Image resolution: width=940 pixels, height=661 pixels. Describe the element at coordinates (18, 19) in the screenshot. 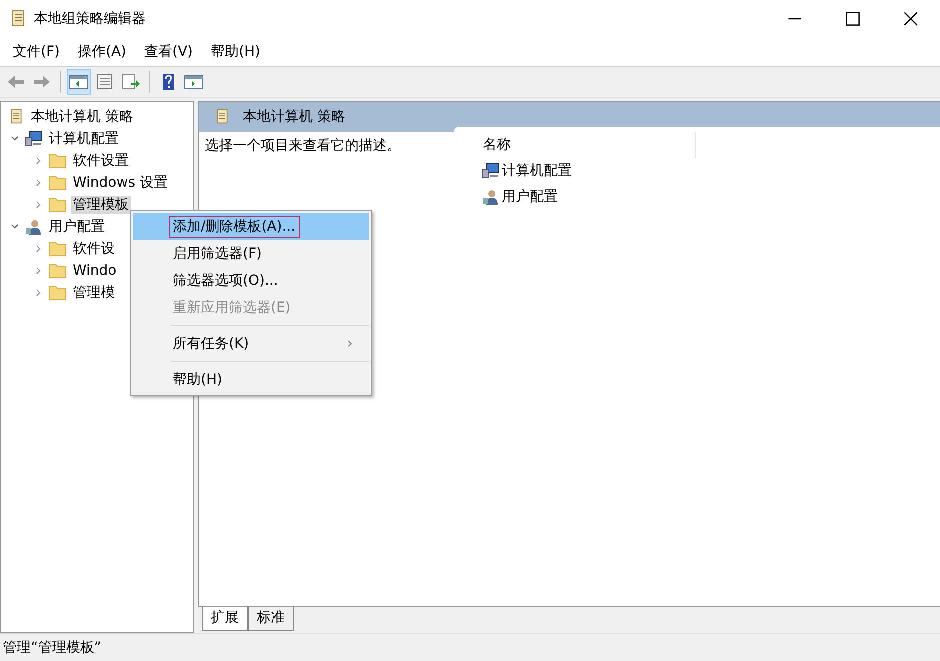

I see `scroll-icon` at that location.